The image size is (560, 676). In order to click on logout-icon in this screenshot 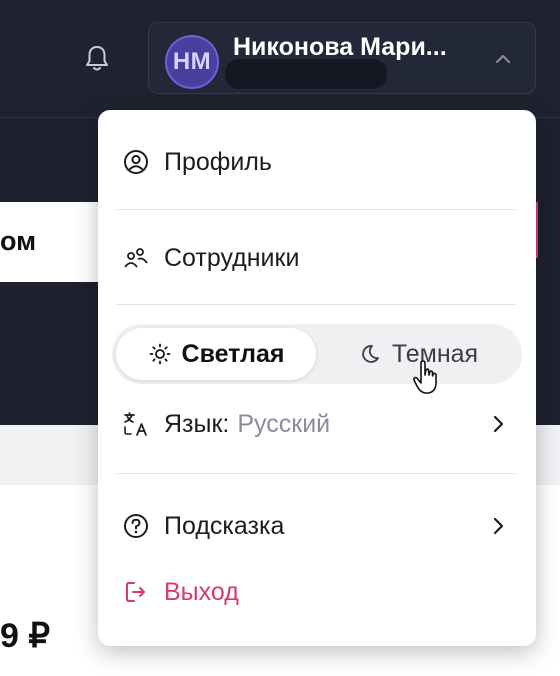, I will do `click(136, 592)`.